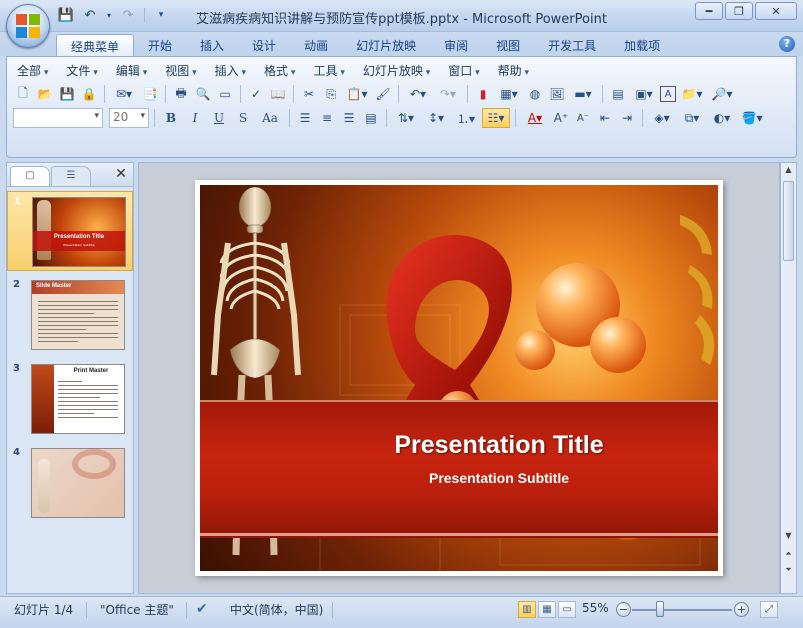  I want to click on open-icon: 📁▾, so click(692, 94).